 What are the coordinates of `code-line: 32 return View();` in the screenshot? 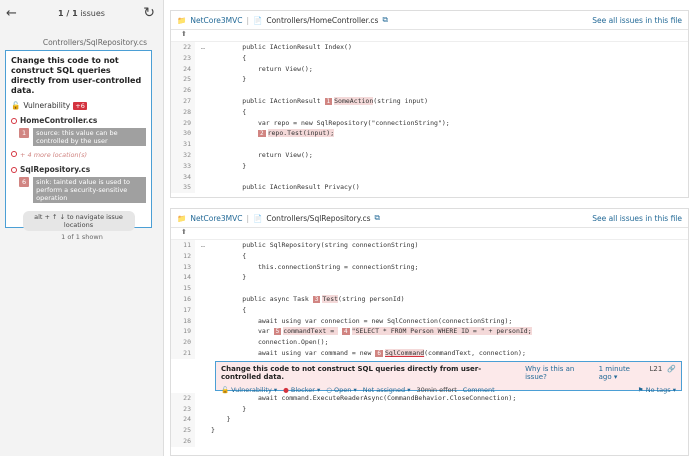 It's located at (429, 155).